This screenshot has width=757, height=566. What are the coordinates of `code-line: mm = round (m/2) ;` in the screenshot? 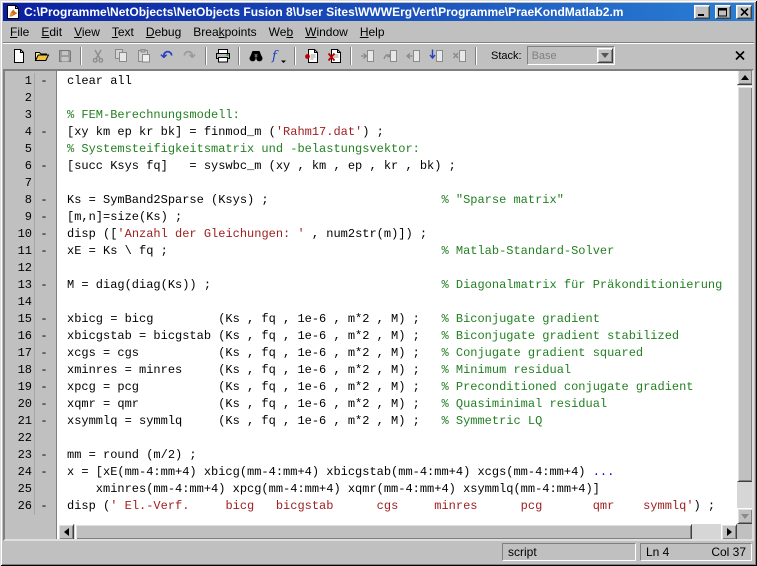 It's located at (402, 455).